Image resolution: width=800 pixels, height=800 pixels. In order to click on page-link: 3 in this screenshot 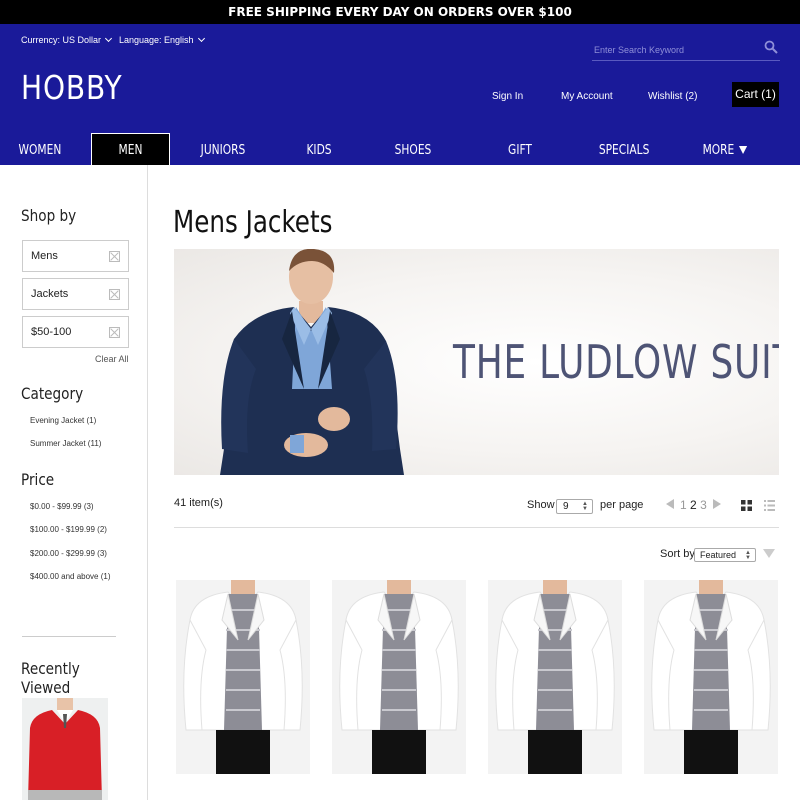, I will do `click(703, 505)`.